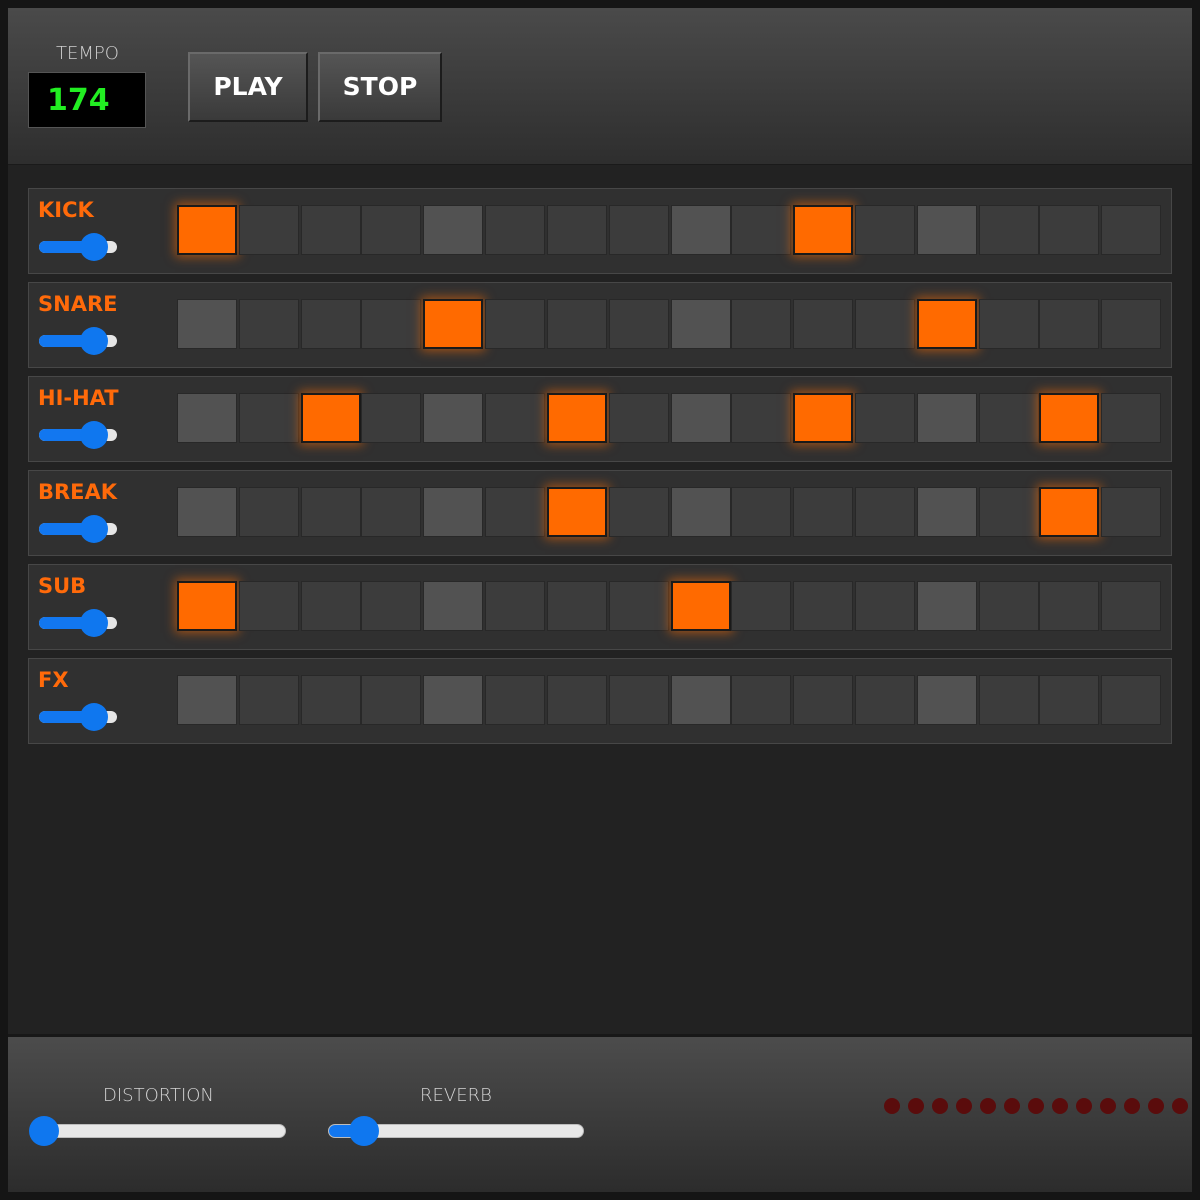  Describe the element at coordinates (44, 1131) in the screenshot. I see `distortion-slider-thumb` at that location.